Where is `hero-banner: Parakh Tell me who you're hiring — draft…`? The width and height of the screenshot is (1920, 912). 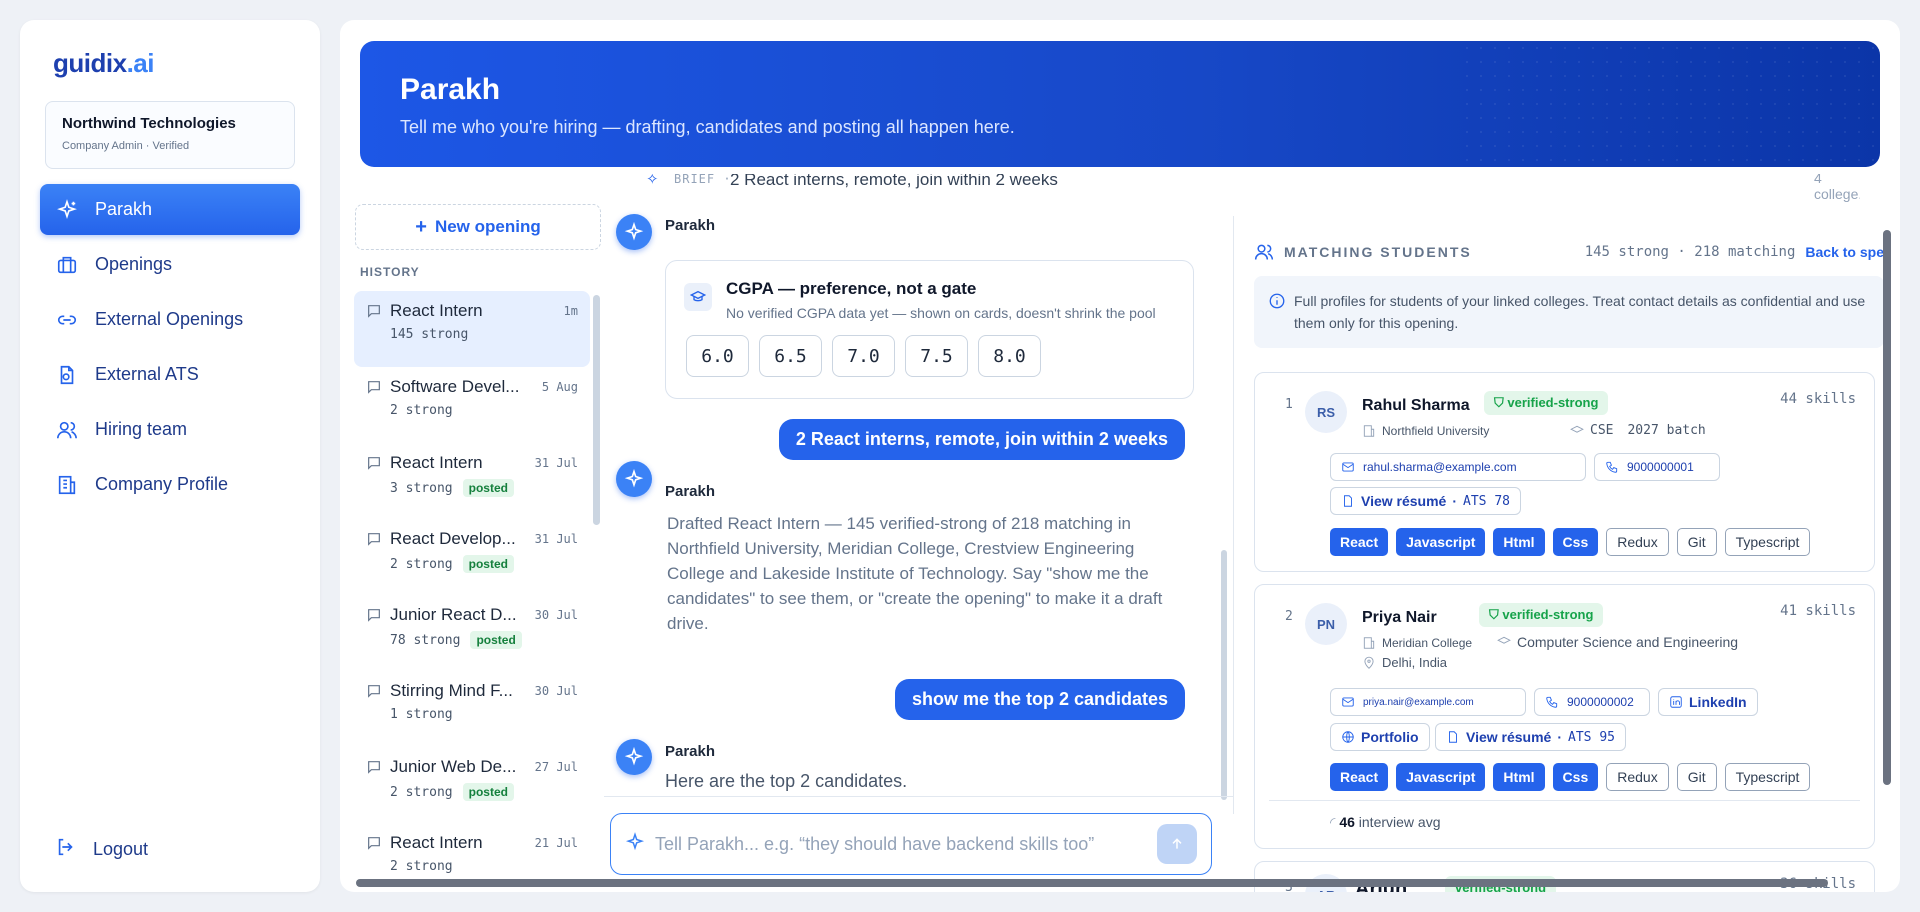
hero-banner: Parakh Tell me who you're hiring — draft… is located at coordinates (1120, 104).